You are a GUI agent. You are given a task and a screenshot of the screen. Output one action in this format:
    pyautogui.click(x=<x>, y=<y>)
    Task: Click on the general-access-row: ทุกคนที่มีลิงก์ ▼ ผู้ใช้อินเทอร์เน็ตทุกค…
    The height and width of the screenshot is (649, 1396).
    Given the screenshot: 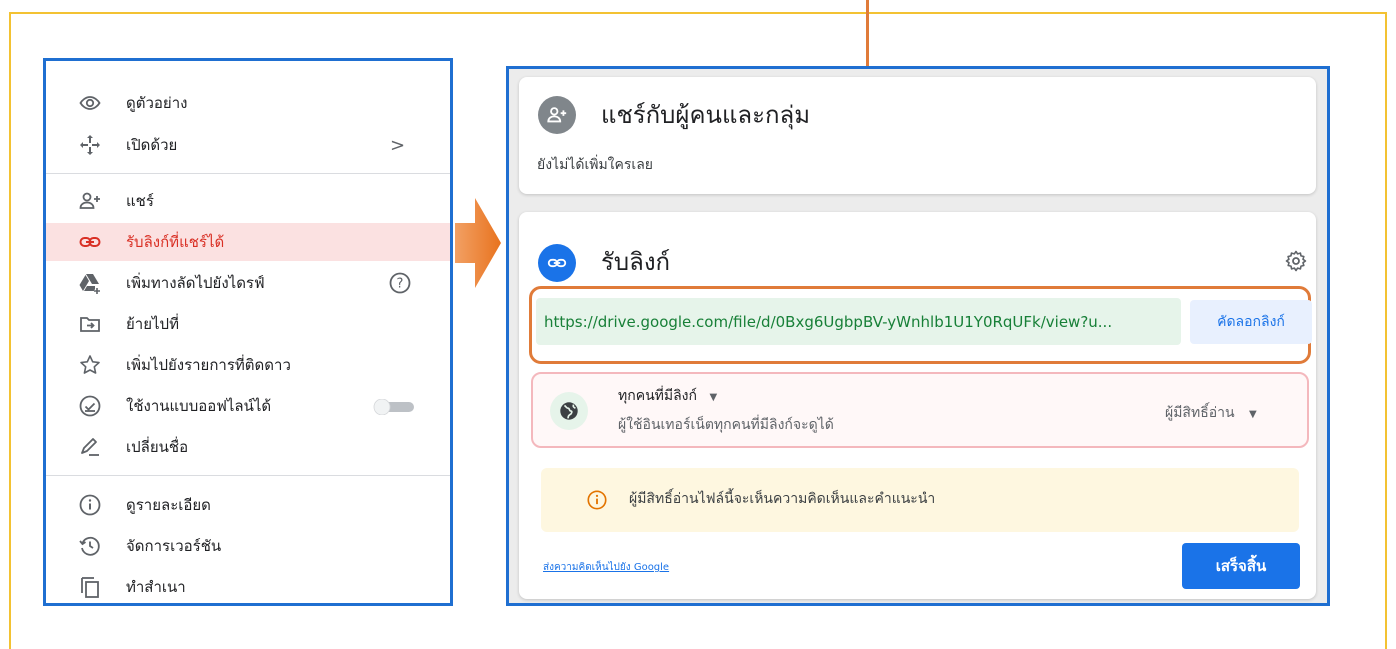 What is the action you would take?
    pyautogui.click(x=920, y=410)
    